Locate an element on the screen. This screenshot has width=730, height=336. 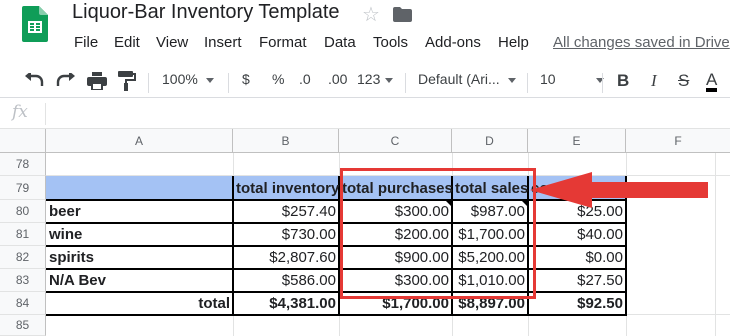
table-cell: $0.00 is located at coordinates (577, 257).